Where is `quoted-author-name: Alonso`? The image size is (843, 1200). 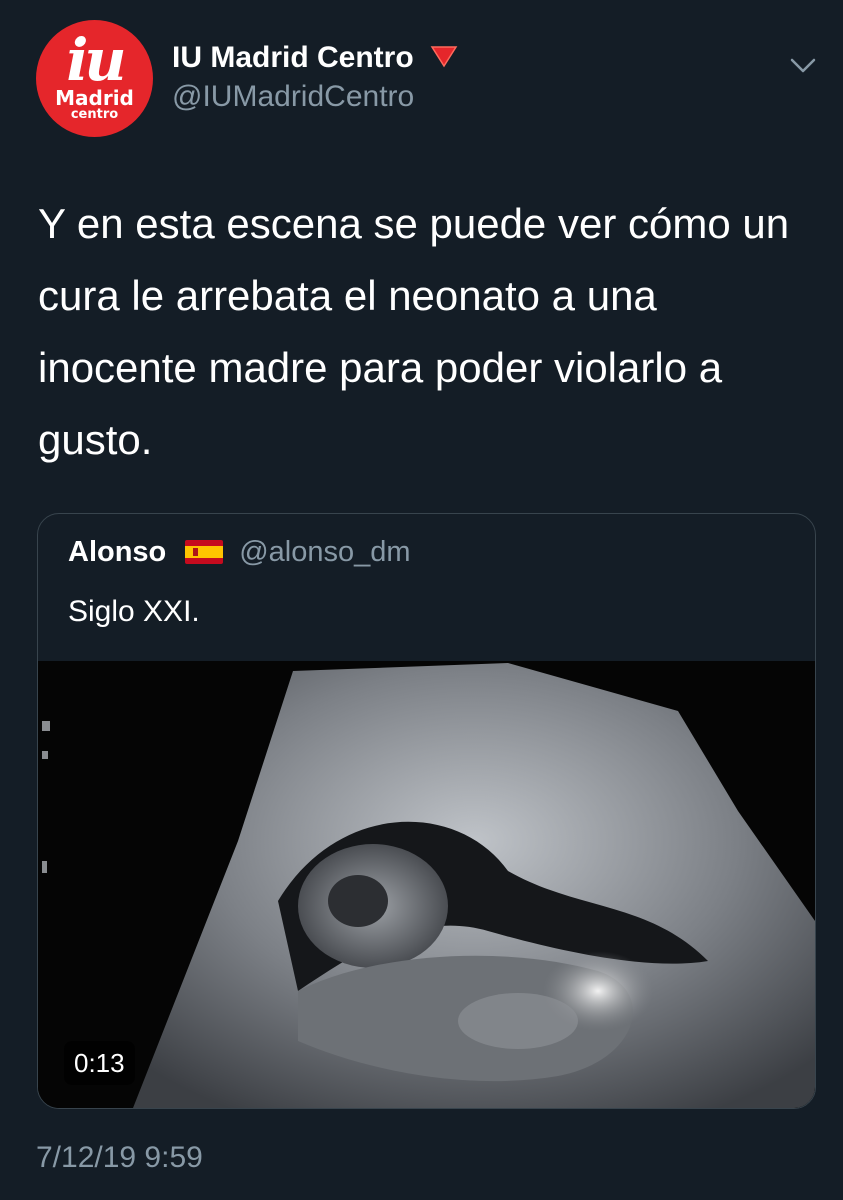
quoted-author-name: Alonso is located at coordinates (117, 552).